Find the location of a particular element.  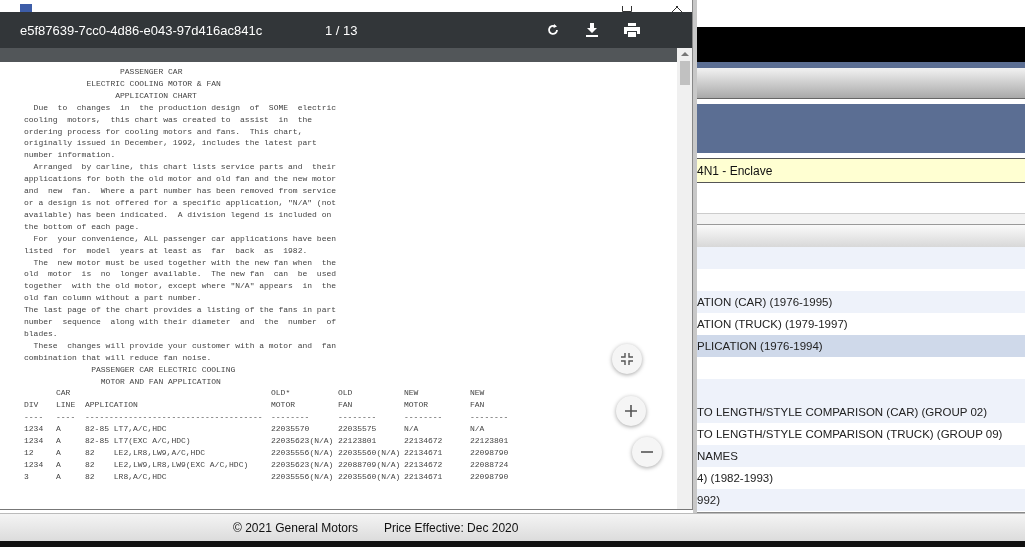

table-cell: 22088709(N/A) is located at coordinates (369, 464).